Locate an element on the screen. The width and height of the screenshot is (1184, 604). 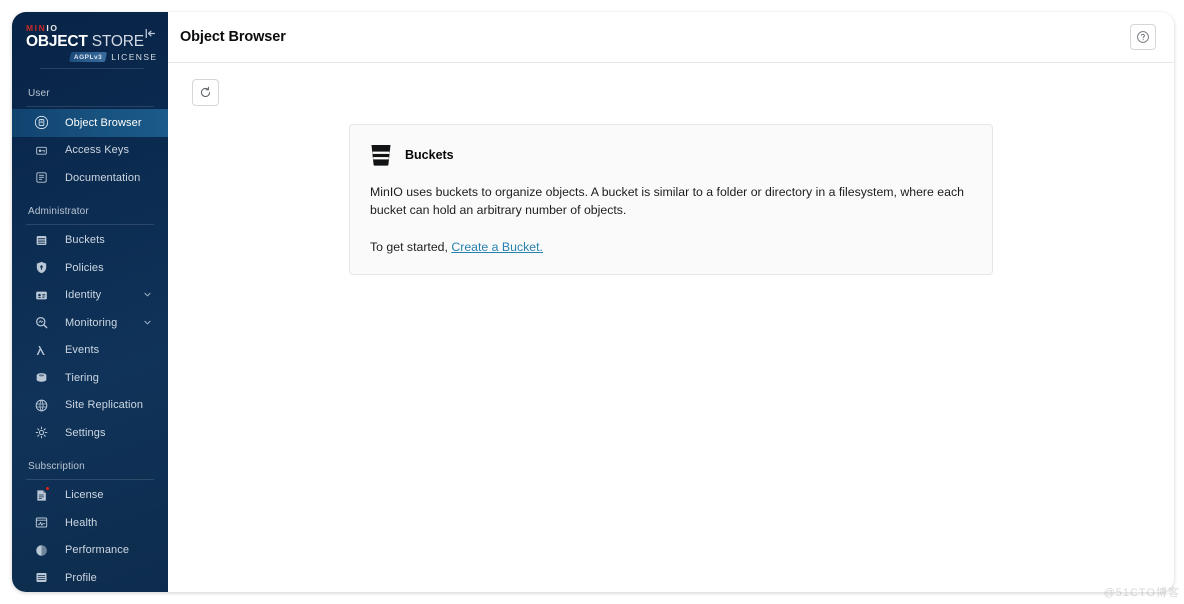
sidebar-item-performance: Performance is located at coordinates (90, 551).